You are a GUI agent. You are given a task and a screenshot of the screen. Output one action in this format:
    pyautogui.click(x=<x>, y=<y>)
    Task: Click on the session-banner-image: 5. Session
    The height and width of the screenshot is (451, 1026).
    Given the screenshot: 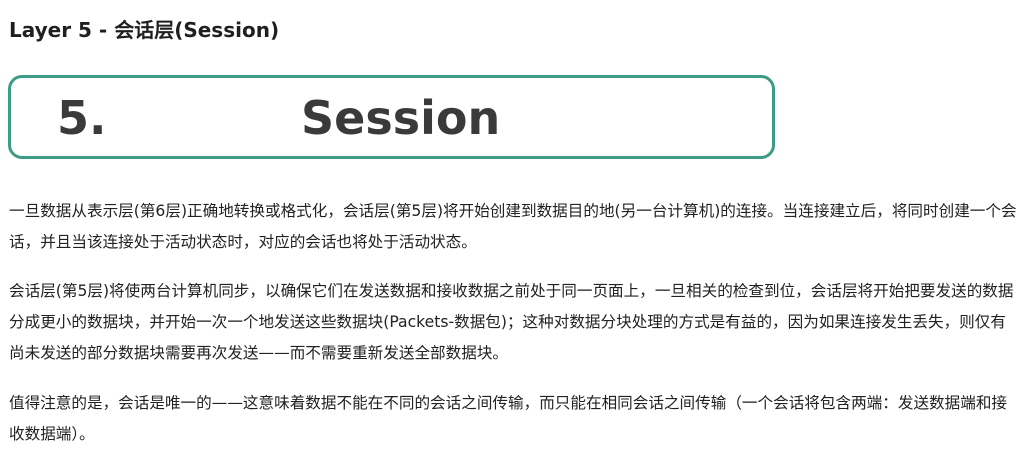 What is the action you would take?
    pyautogui.click(x=391, y=117)
    